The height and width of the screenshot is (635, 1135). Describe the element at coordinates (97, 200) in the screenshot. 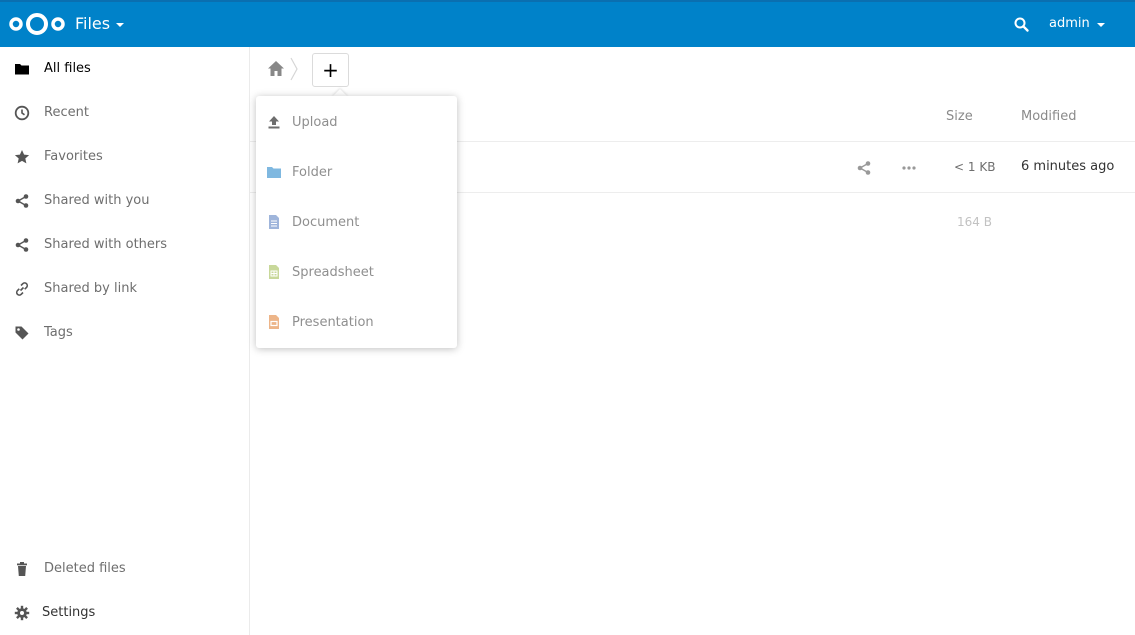

I see `sidebar-item-label: Shared with you` at that location.